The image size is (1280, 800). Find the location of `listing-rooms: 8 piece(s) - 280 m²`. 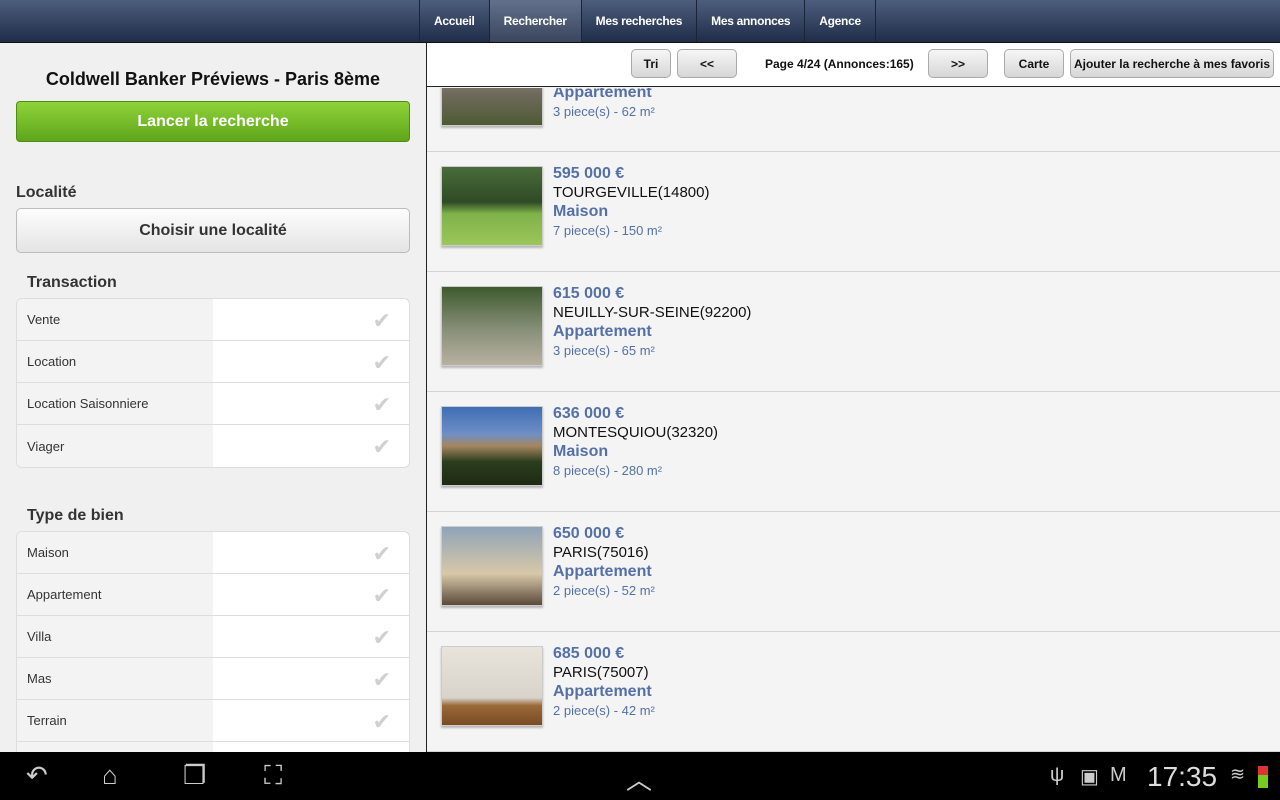

listing-rooms: 8 piece(s) - 280 m² is located at coordinates (608, 470).